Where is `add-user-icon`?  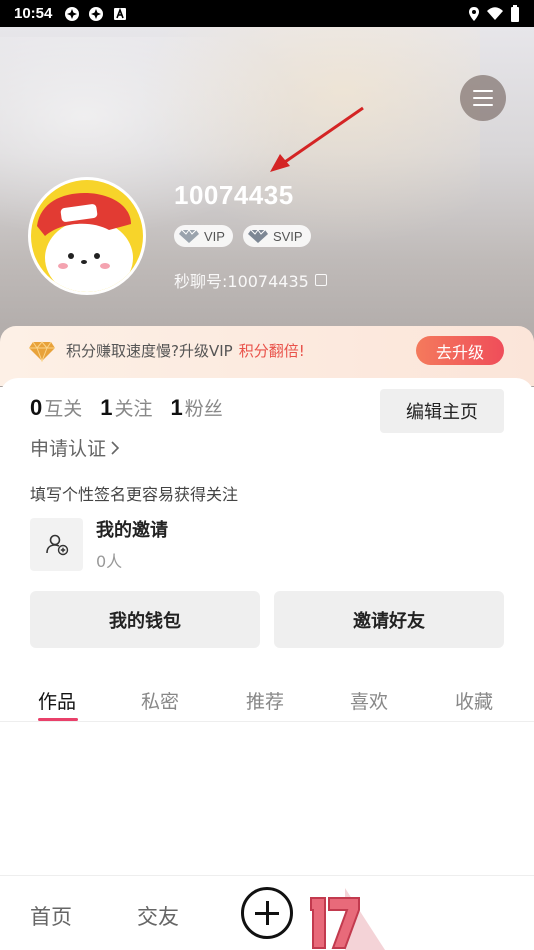 add-user-icon is located at coordinates (56, 545).